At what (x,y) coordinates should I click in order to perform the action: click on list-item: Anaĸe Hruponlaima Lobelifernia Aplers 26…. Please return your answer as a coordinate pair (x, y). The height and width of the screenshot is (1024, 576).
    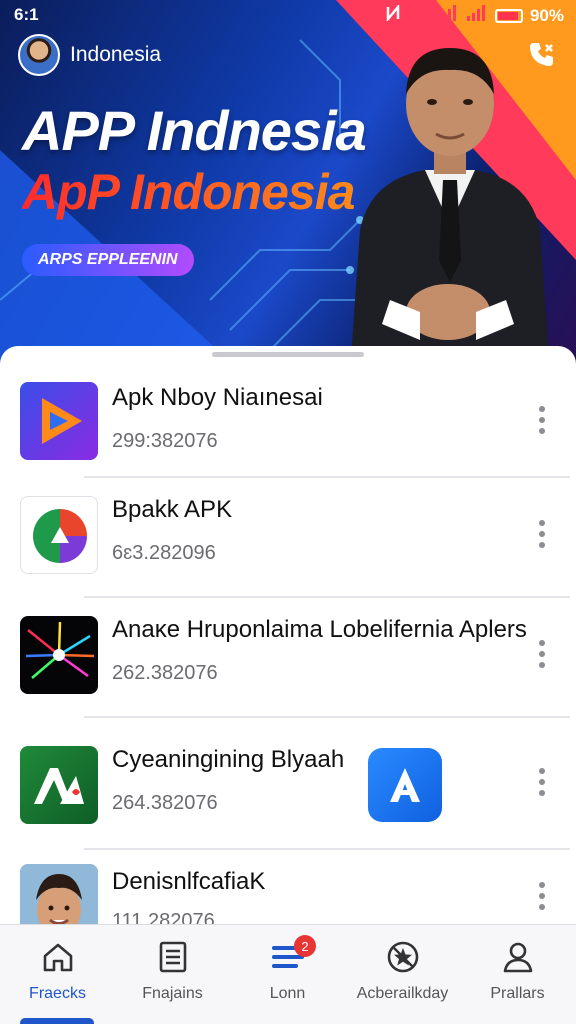
    Looking at the image, I should click on (288, 659).